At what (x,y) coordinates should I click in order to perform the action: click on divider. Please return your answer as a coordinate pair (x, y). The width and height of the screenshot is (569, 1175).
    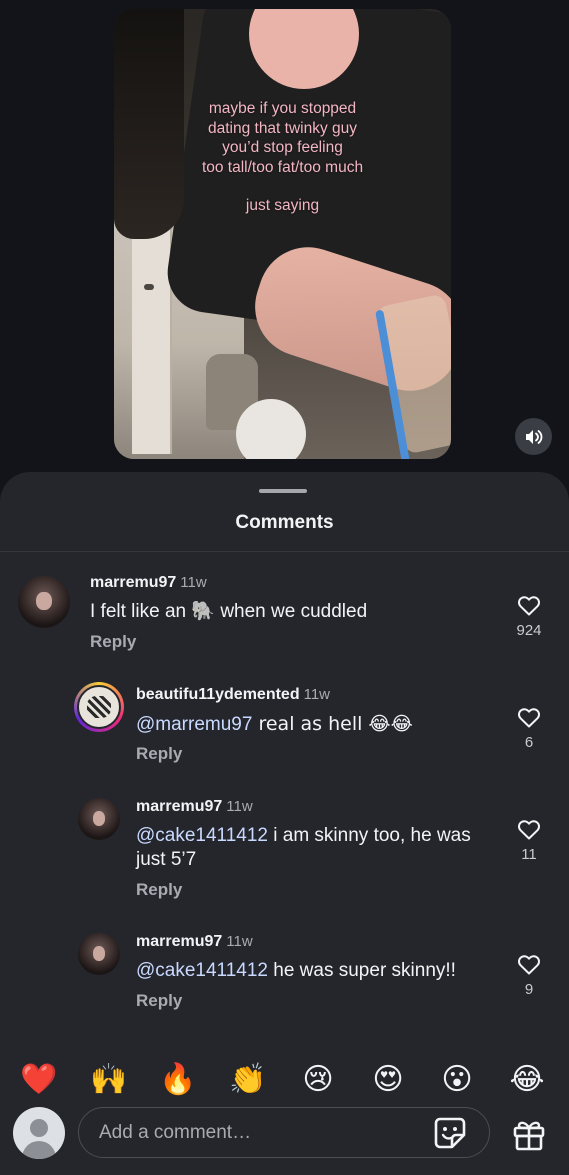
    Looking at the image, I should click on (284, 551).